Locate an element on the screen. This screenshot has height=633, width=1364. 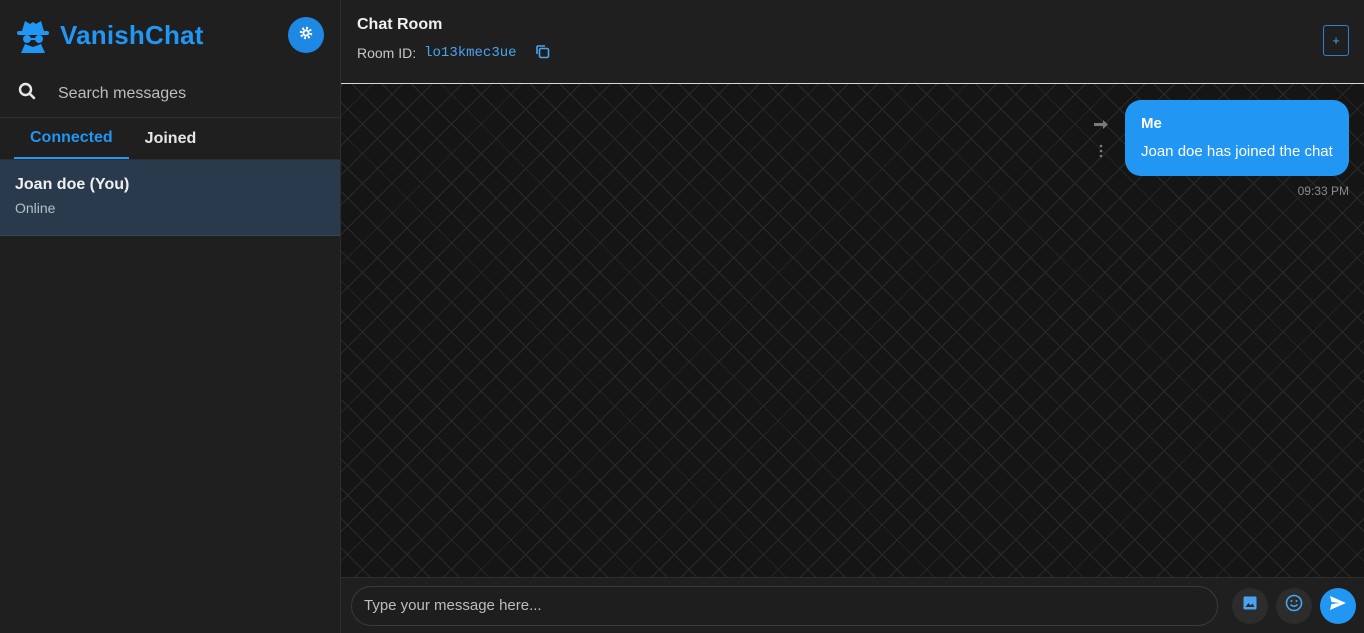
emoji-button is located at coordinates (1294, 605).